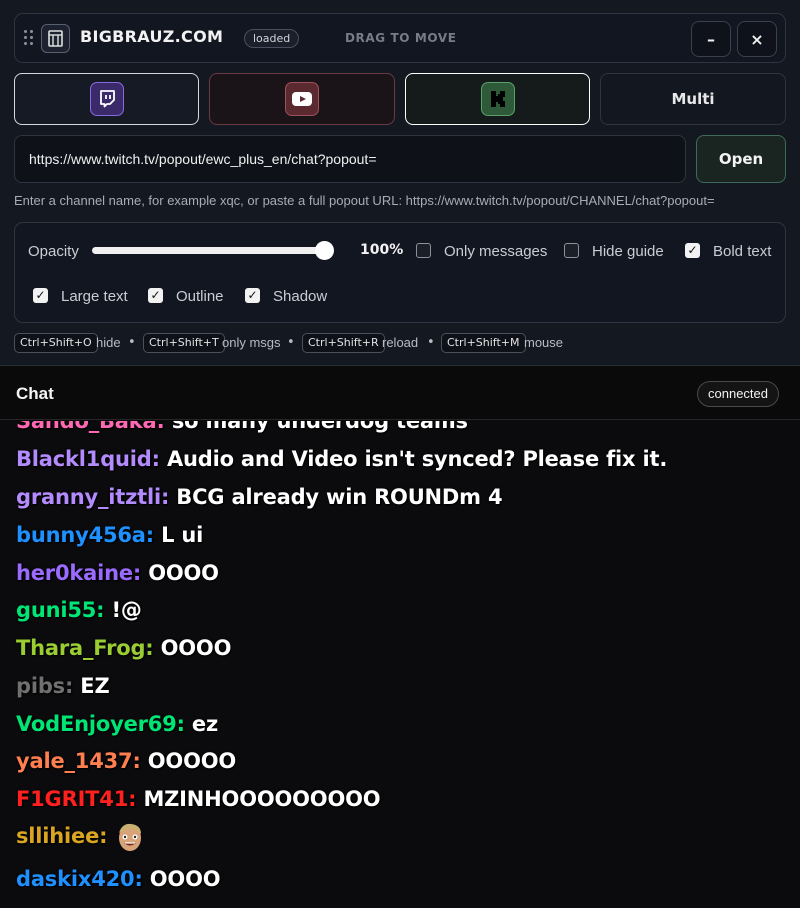 This screenshot has height=908, width=800. What do you see at coordinates (152, 36) in the screenshot?
I see `brand-title: BIGBRAUZ.COM` at bounding box center [152, 36].